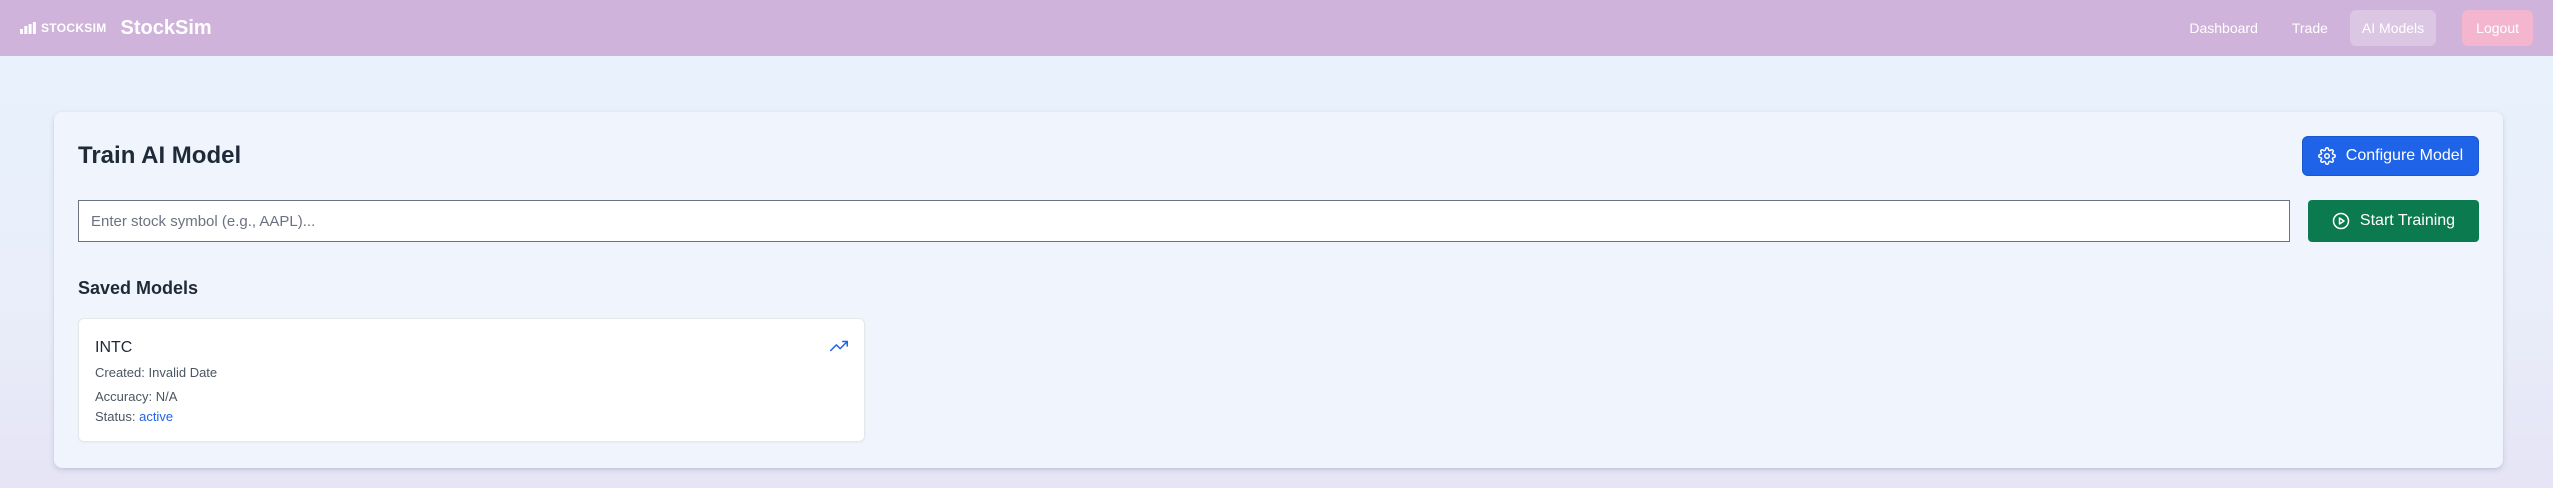  What do you see at coordinates (120, 372) in the screenshot?
I see `created-label: Created:` at bounding box center [120, 372].